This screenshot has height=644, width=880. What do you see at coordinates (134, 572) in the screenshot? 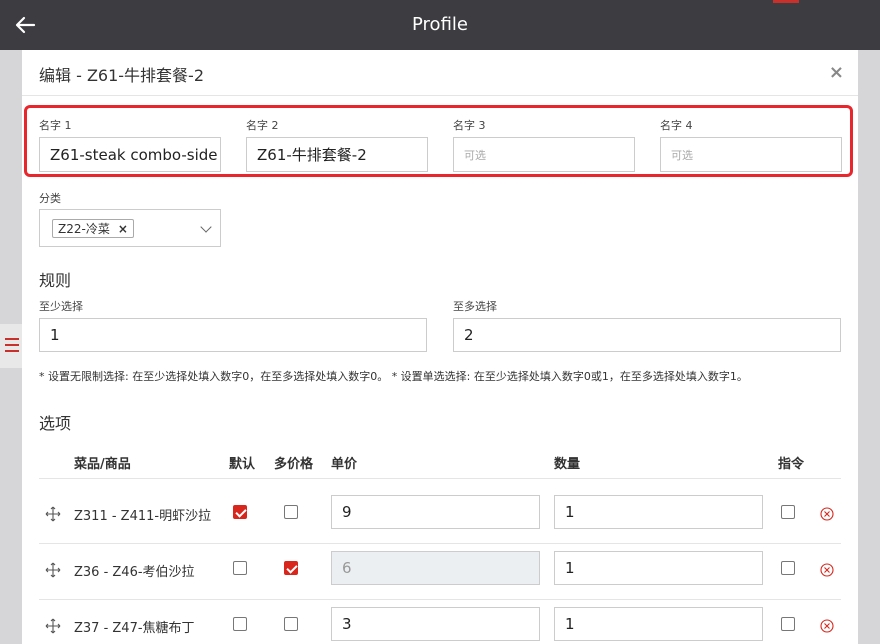
I see `table-row-item-name: Z36 - Z46-考伯沙拉` at bounding box center [134, 572].